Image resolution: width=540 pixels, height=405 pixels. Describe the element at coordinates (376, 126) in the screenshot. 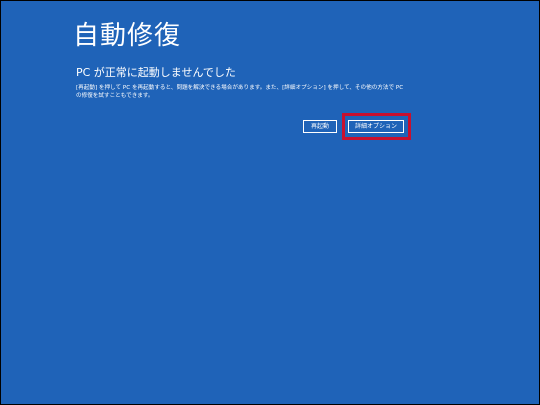

I see `advanced-options-button: 詳細オプション` at that location.